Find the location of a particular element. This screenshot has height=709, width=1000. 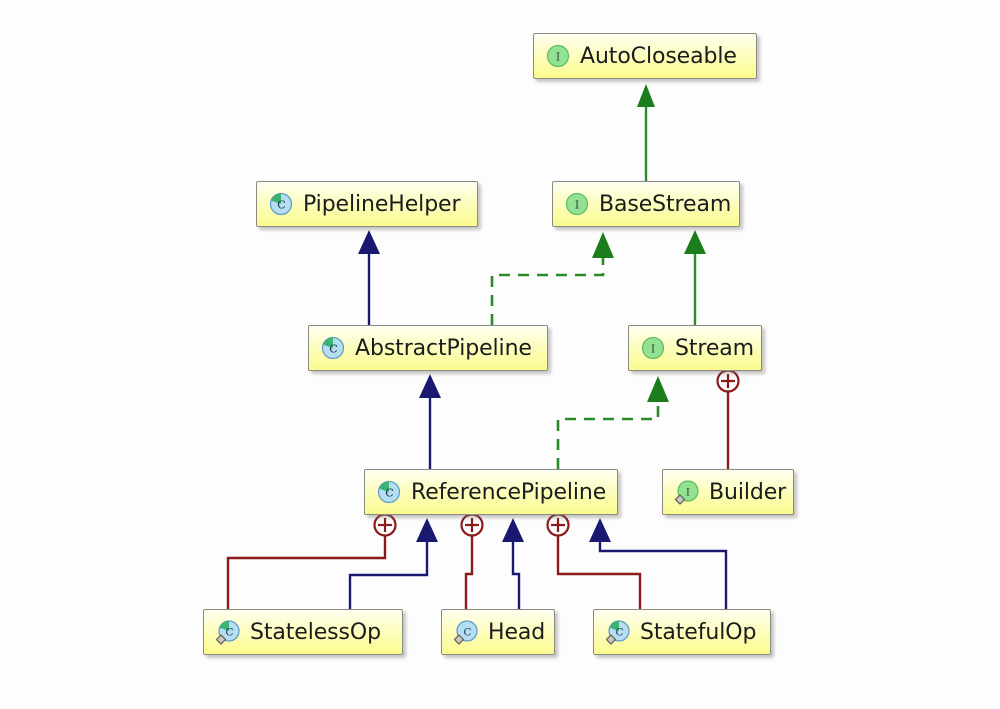

nested-marker-referencepipeline-head is located at coordinates (472, 525).